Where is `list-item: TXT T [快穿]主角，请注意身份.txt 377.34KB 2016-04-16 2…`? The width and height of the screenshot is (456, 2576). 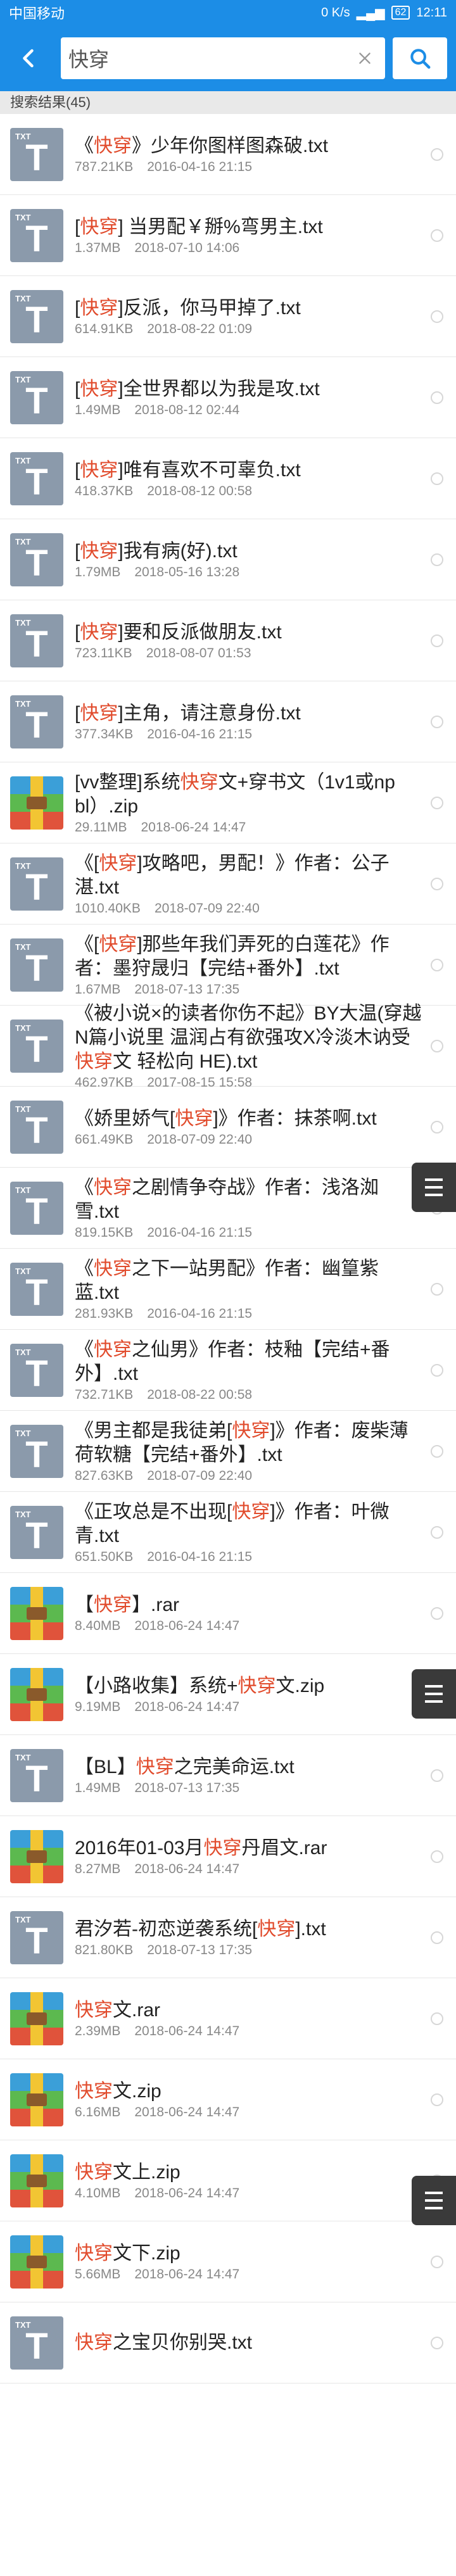 list-item: TXT T [快穿]主角，请注意身份.txt 377.34KB 2016-04-16 2… is located at coordinates (228, 722).